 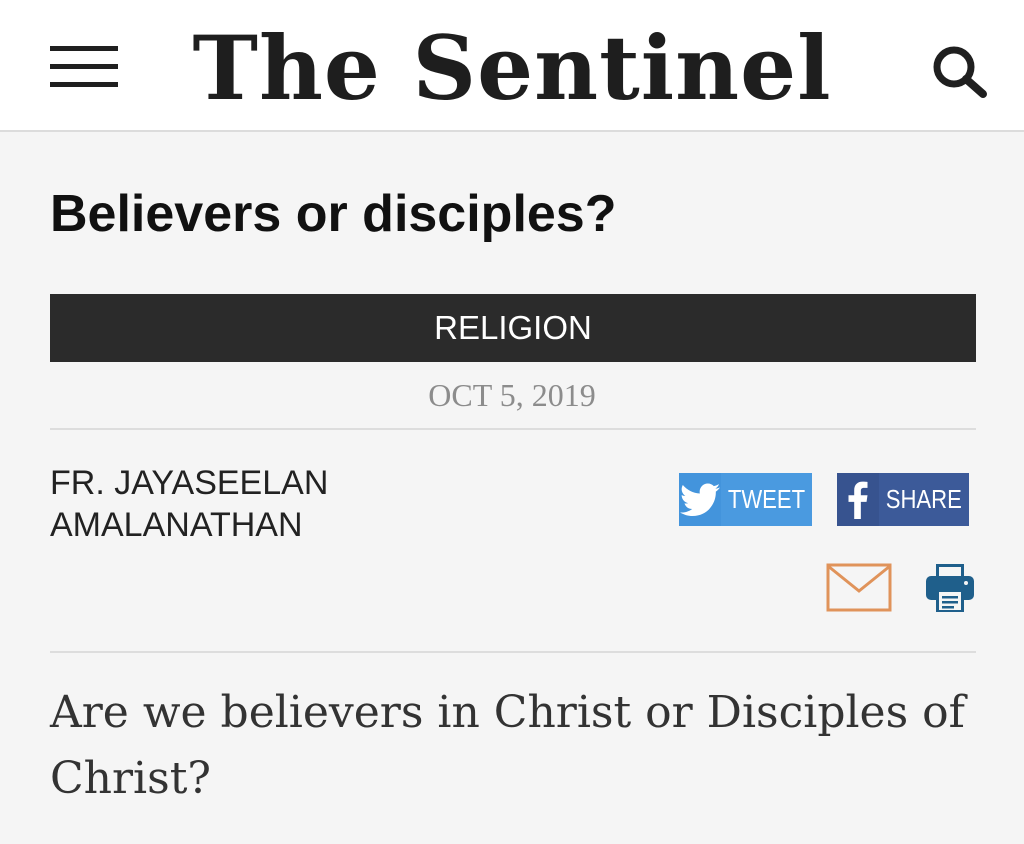 I want to click on twitter-bird-icon, so click(x=700, y=499).